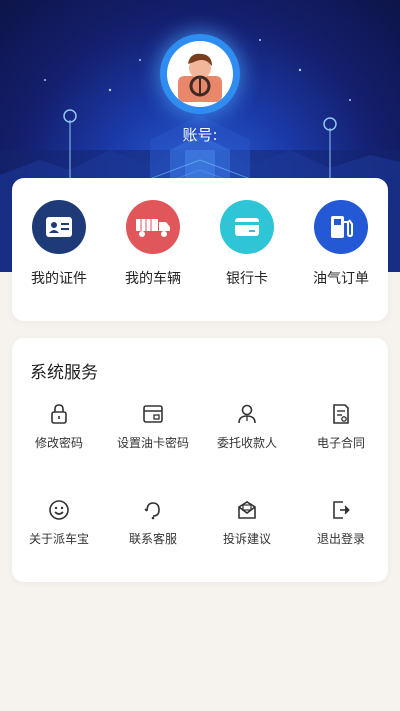 This screenshot has height=711, width=400. Describe the element at coordinates (59, 227) in the screenshot. I see `id-card-icon` at that location.